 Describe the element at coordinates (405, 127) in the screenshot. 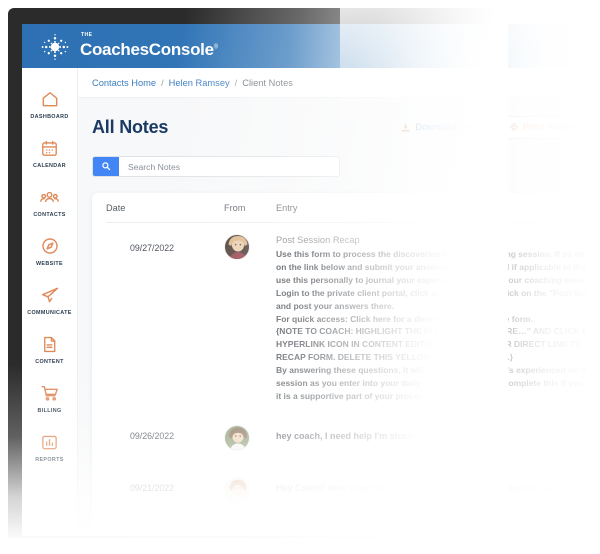

I see `download-icon` at that location.